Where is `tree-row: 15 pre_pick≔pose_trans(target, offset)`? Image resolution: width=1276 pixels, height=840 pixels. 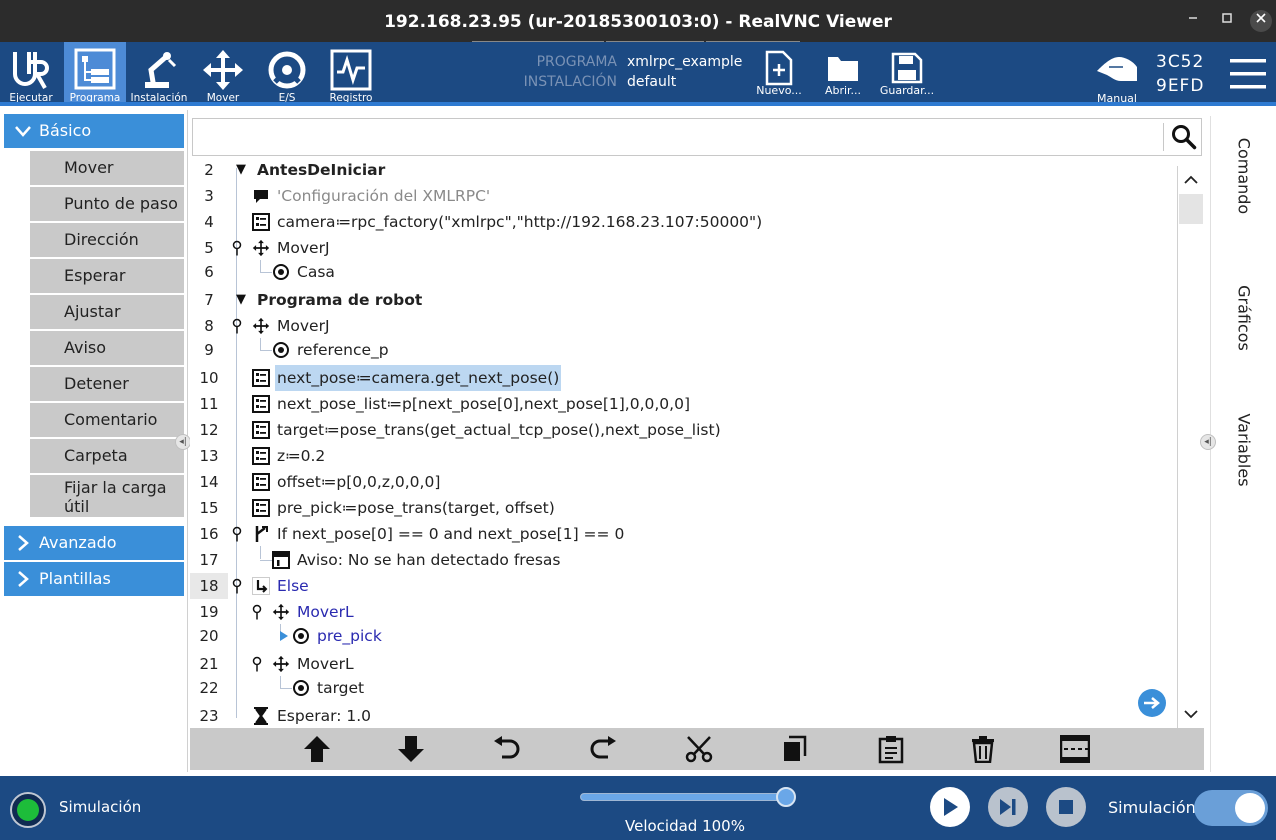
tree-row: 15 pre_pick≔pose_trans(target, offset) is located at coordinates (683, 508).